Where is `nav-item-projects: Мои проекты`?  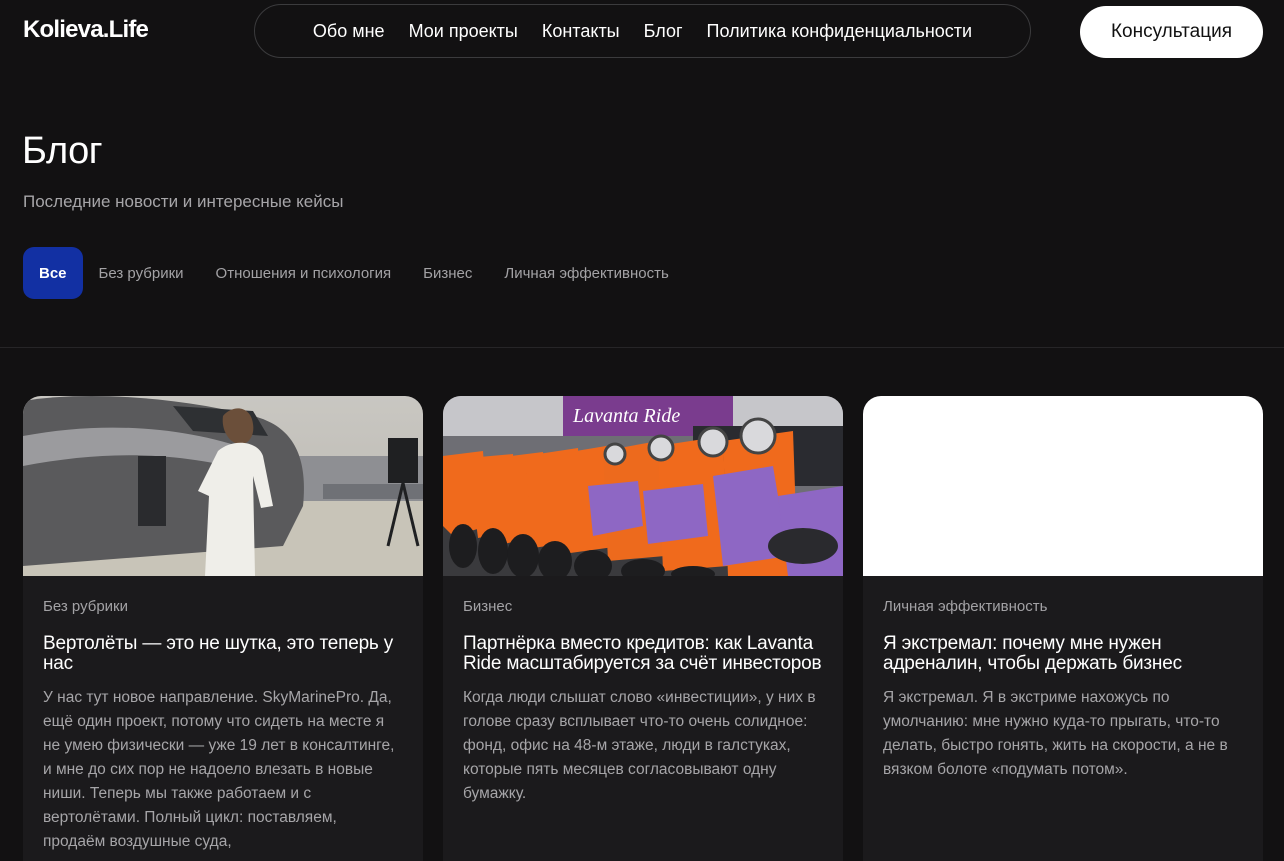 nav-item-projects: Мои проекты is located at coordinates (463, 31).